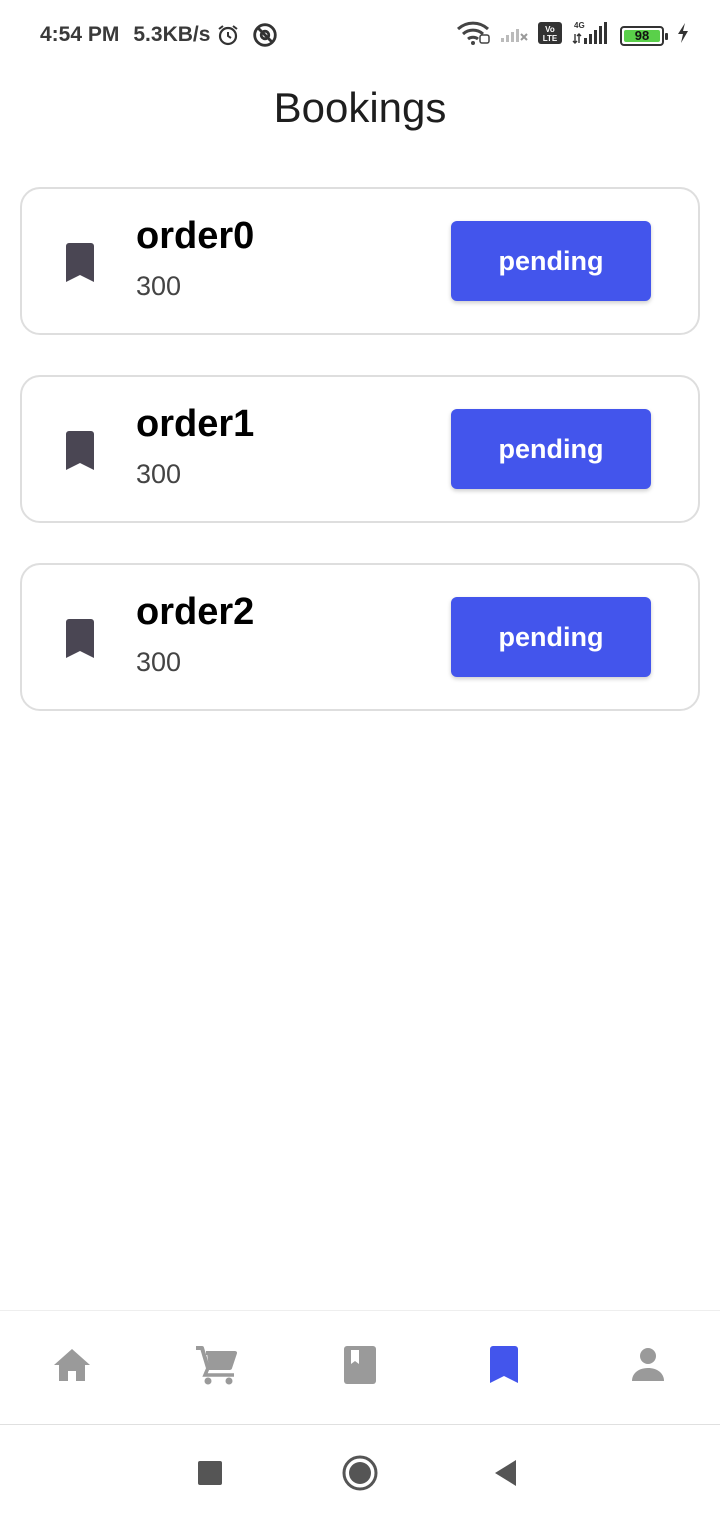 The width and height of the screenshot is (720, 1520). I want to click on booking-name: order2, so click(195, 612).